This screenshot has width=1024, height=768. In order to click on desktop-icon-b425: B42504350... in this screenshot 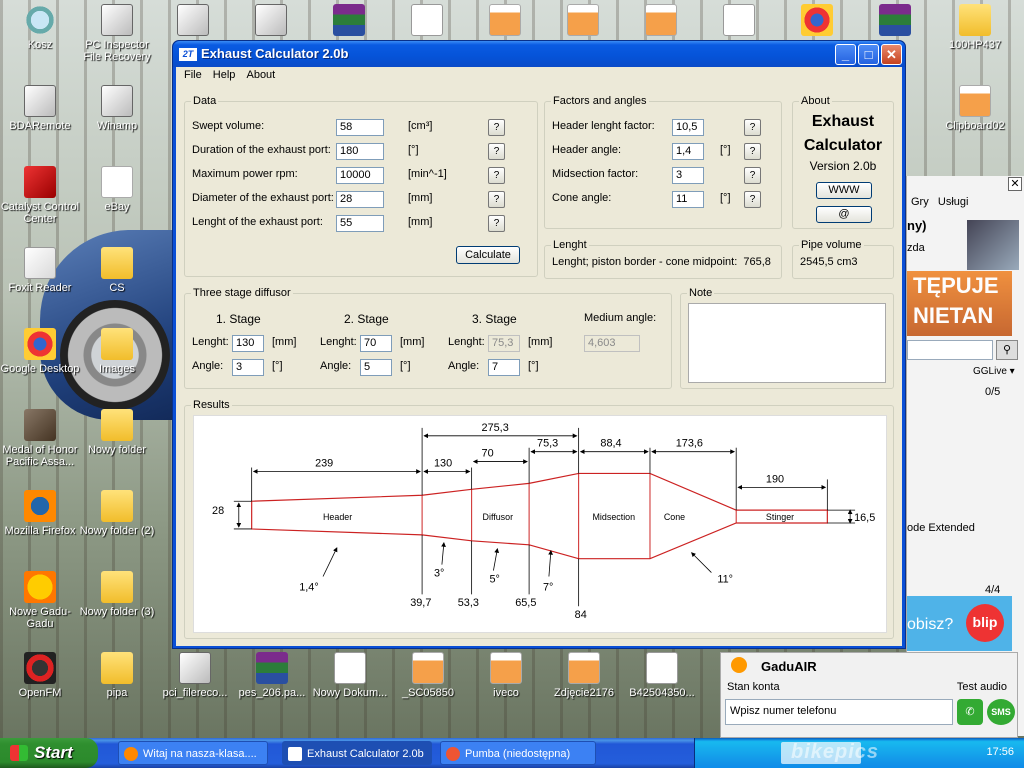, I will do `click(662, 675)`.